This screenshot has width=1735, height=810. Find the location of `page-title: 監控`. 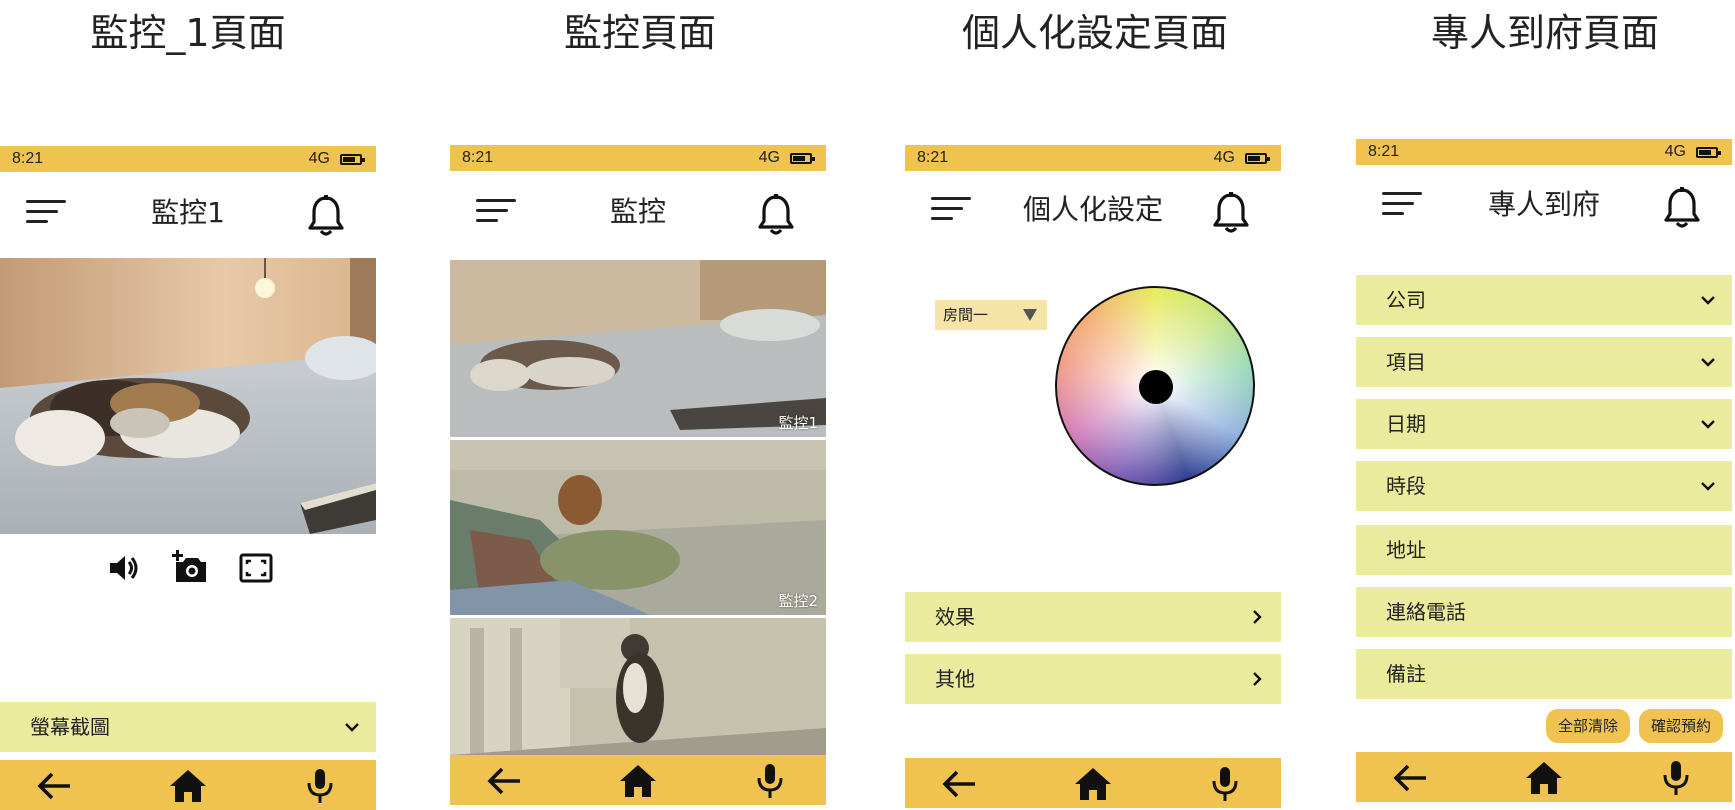

page-title: 監控 is located at coordinates (637, 211).